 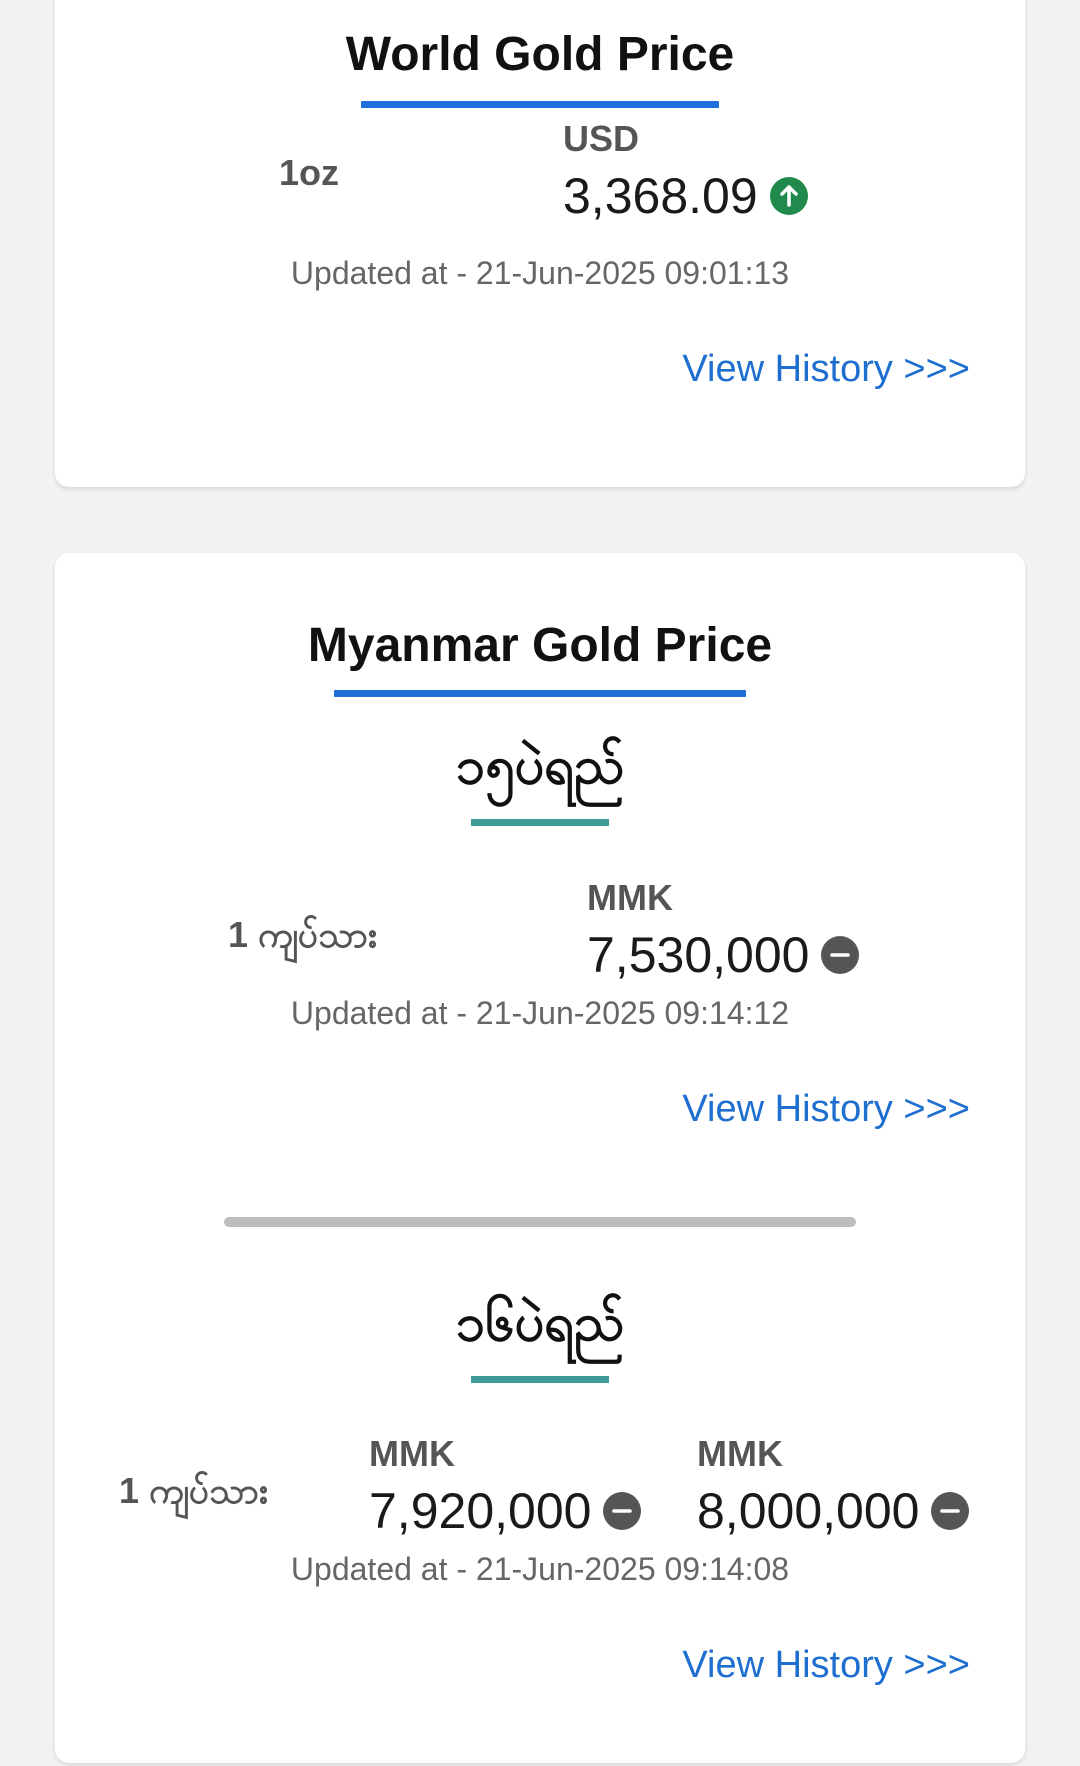 What do you see at coordinates (480, 1511) in the screenshot?
I see `section-price-value: 7,920,000` at bounding box center [480, 1511].